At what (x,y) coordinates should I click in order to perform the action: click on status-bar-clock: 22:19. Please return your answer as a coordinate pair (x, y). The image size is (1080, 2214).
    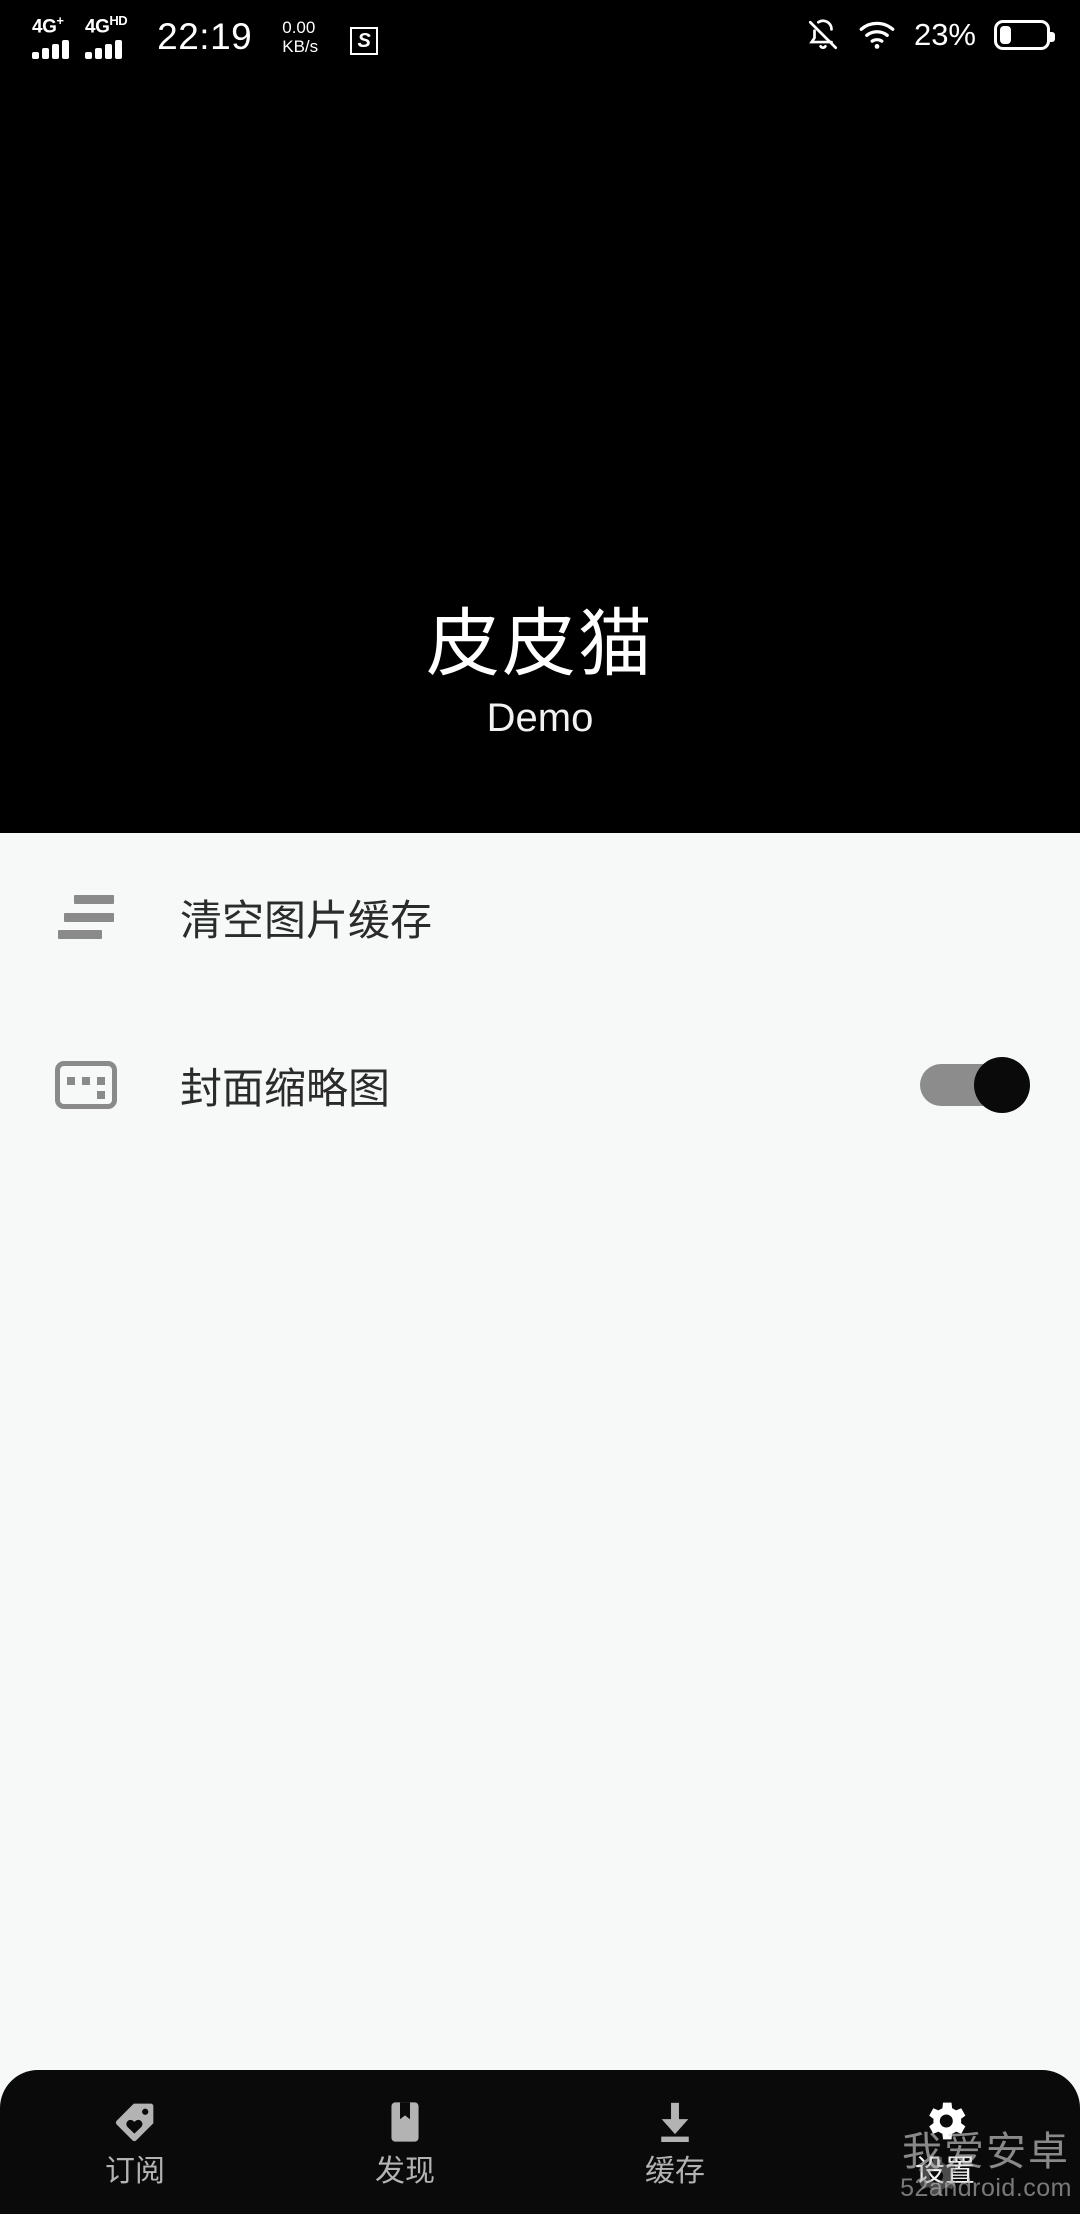
    Looking at the image, I should click on (205, 37).